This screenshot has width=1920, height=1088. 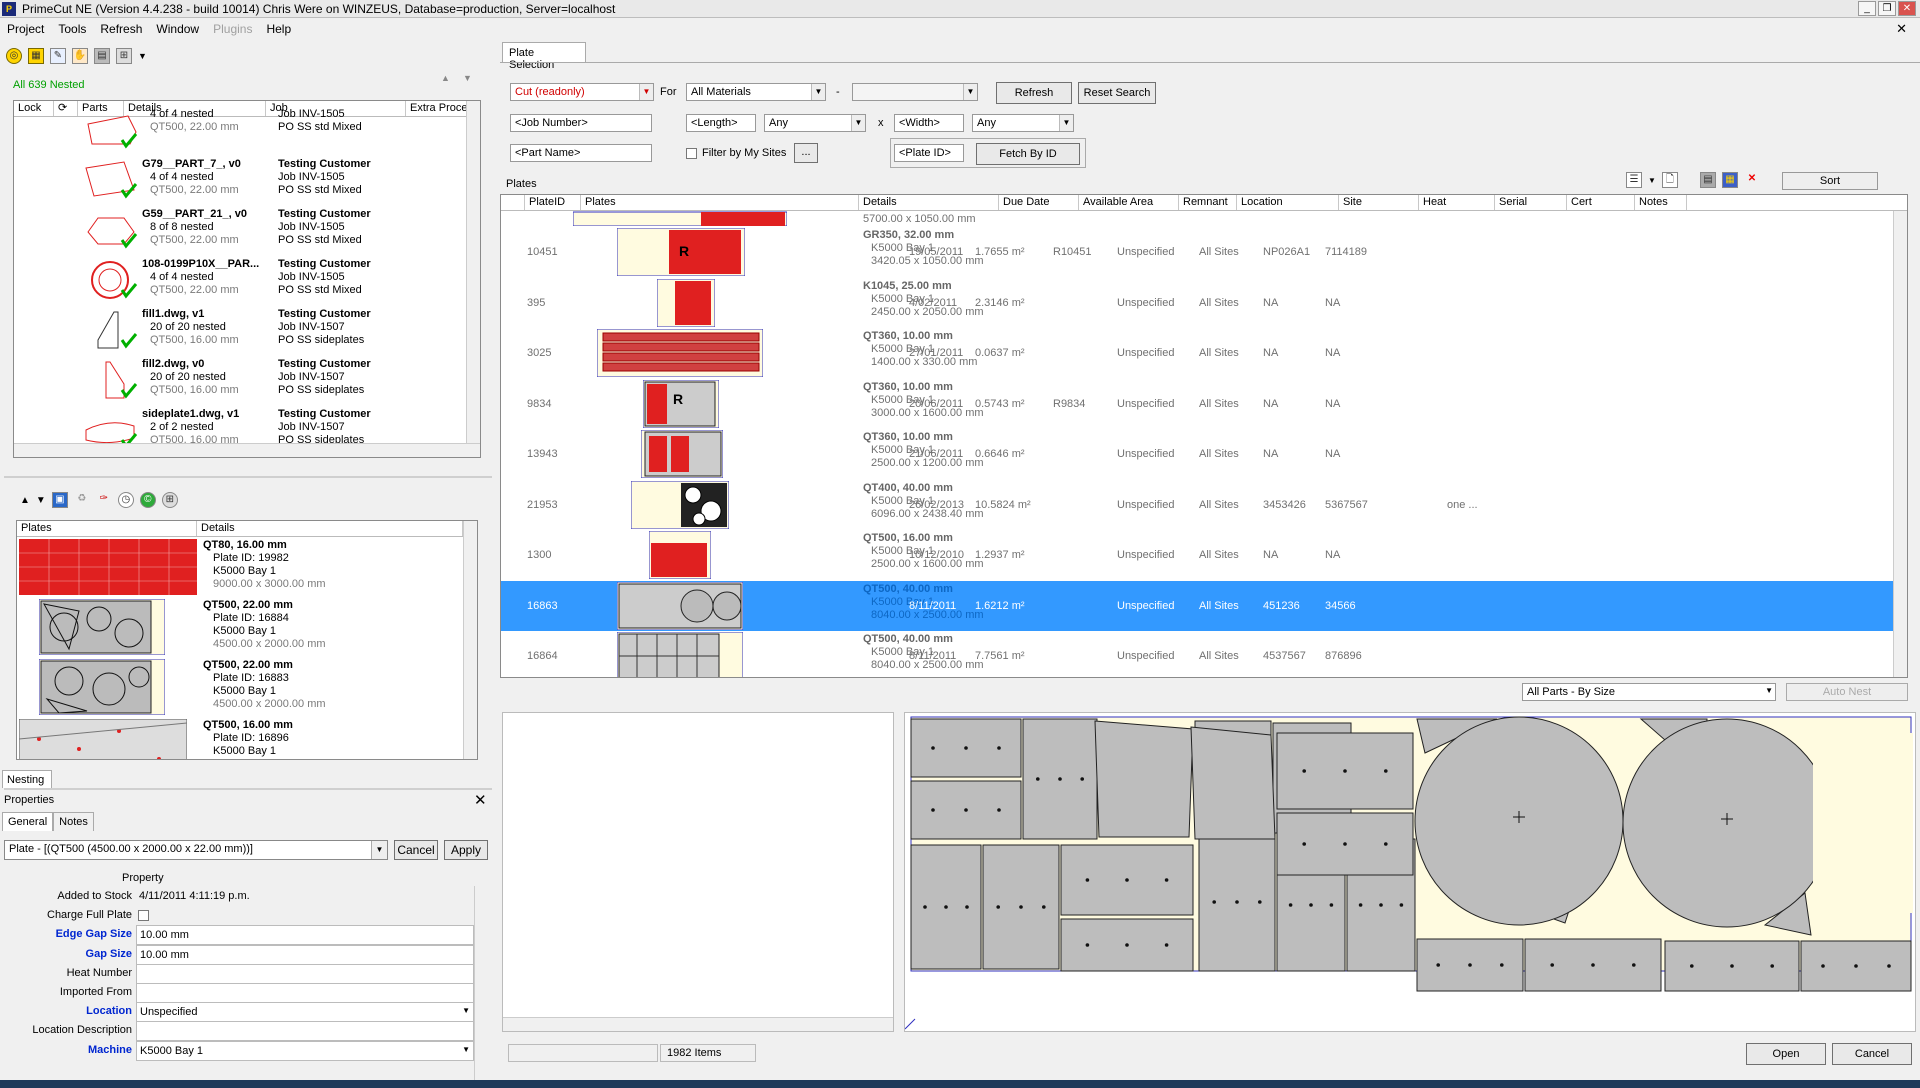 I want to click on width-input: <Width>, so click(x=929, y=123).